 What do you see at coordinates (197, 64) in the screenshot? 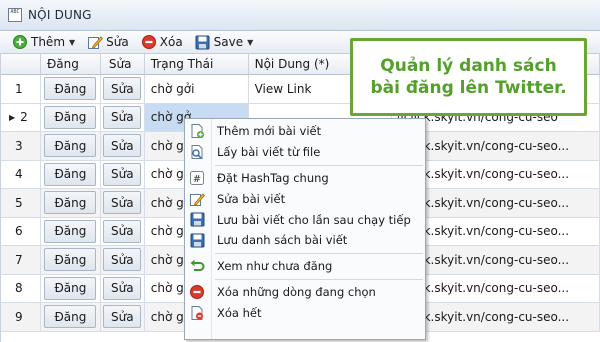
I see `header-trang-thai: Trạng Thái` at bounding box center [197, 64].